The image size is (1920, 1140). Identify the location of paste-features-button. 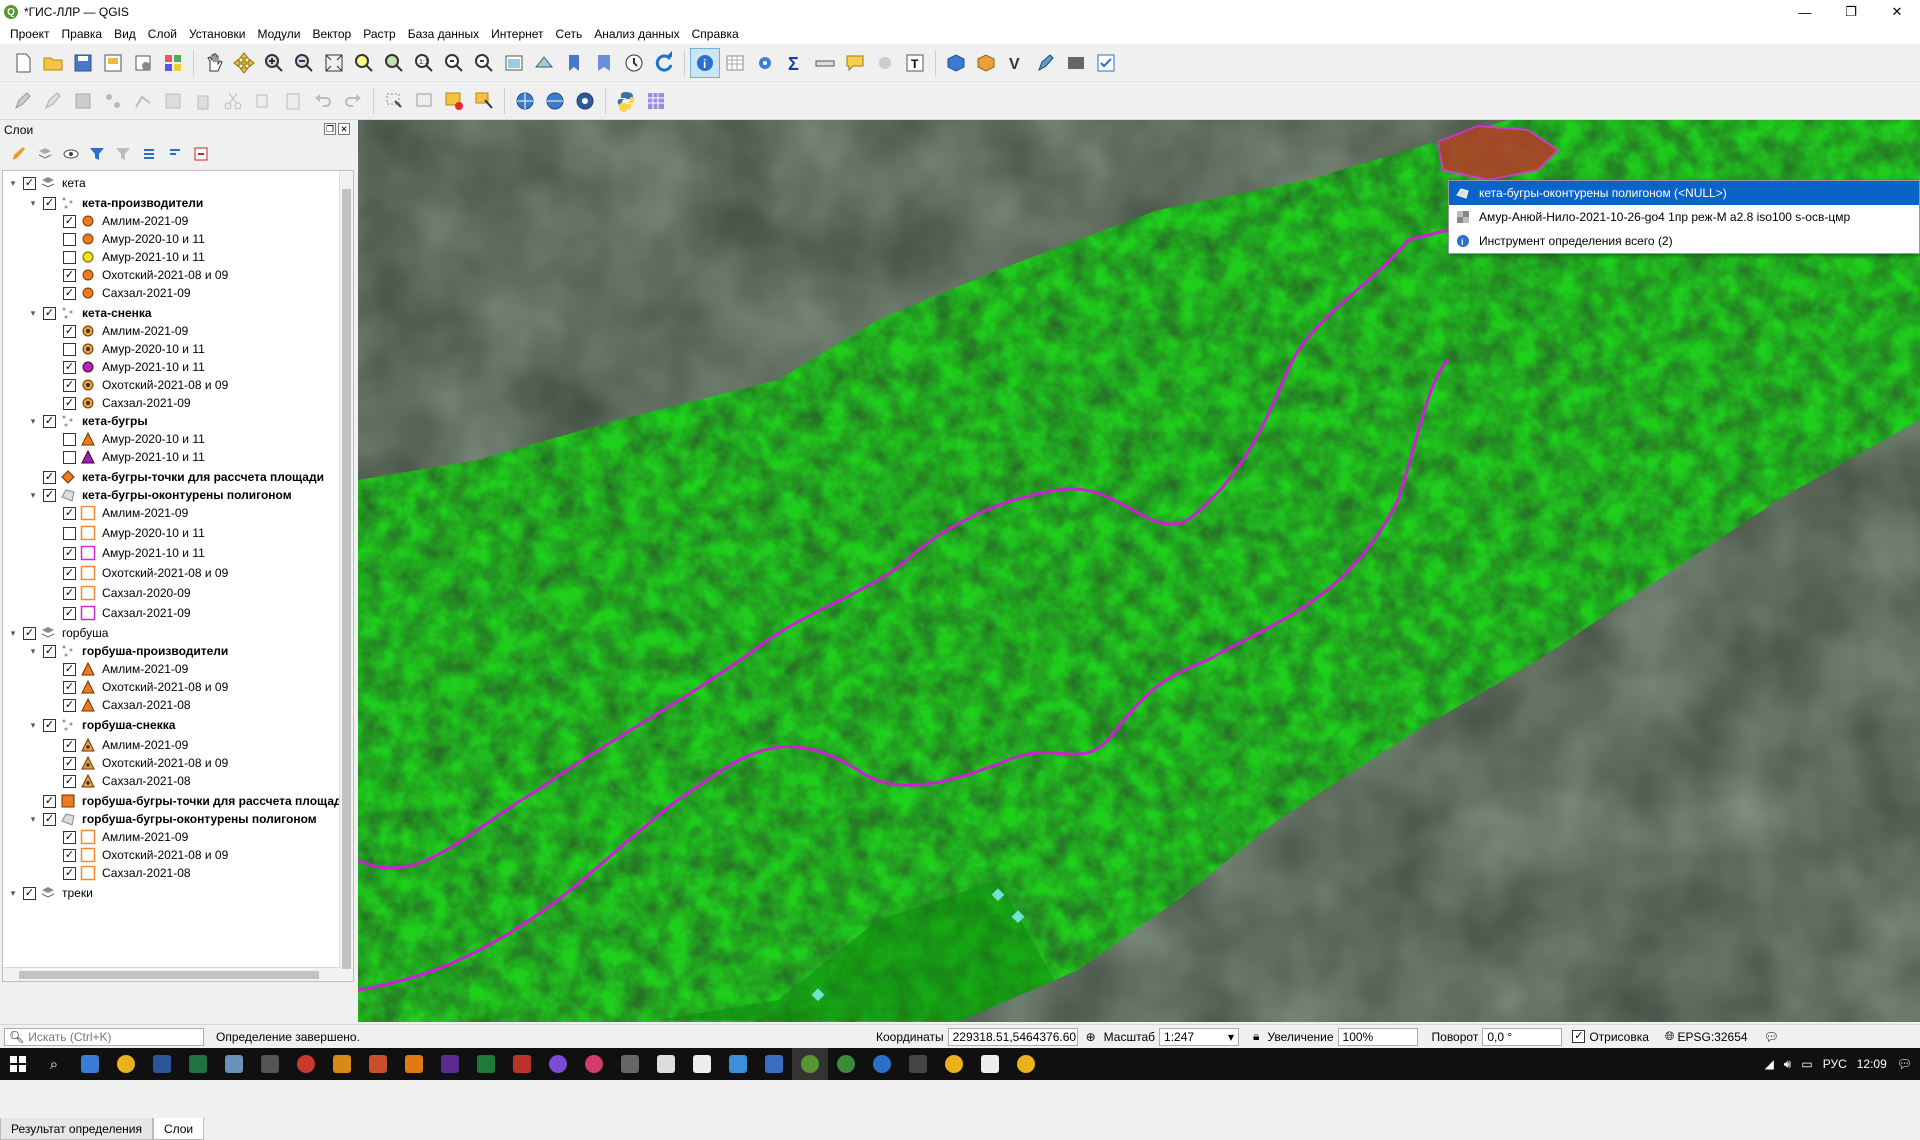
(293, 101).